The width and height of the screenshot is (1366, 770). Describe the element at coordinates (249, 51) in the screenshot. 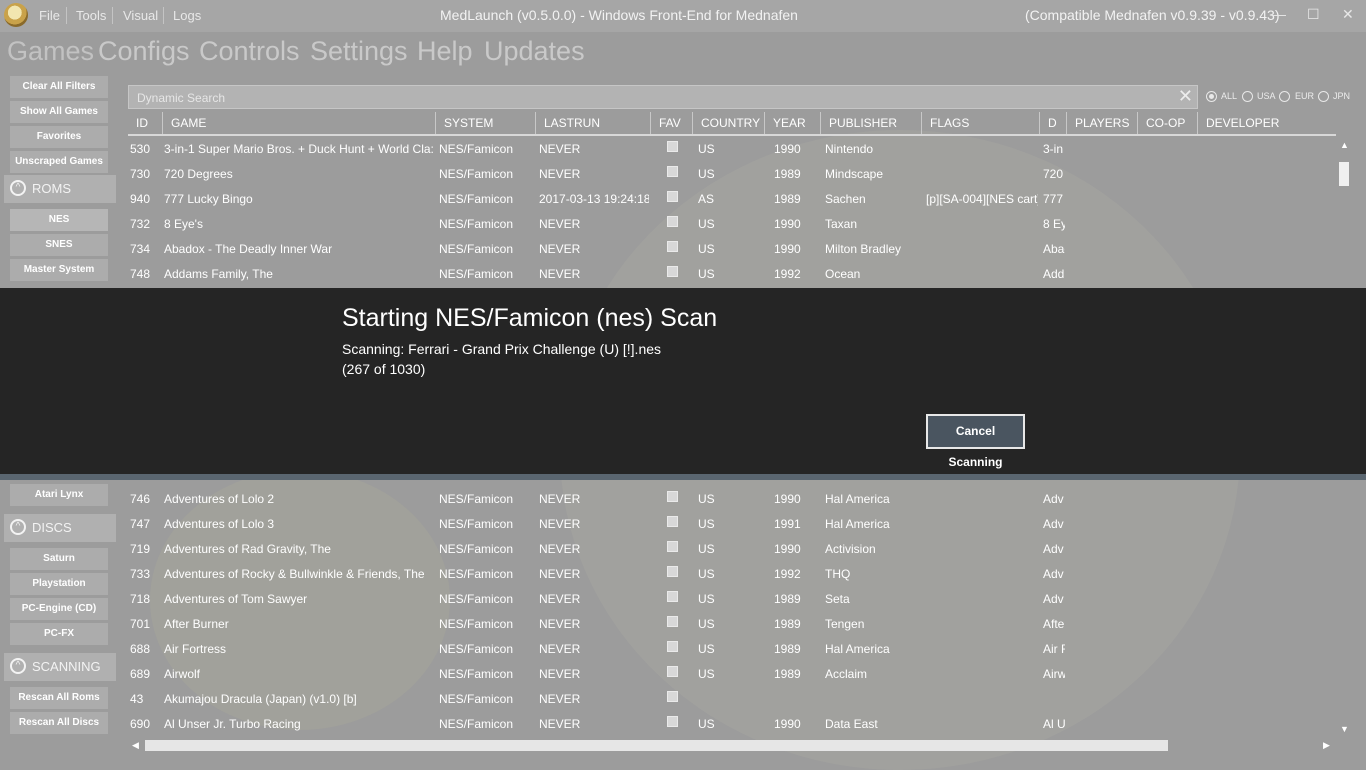

I see `nav-controls: Controls` at that location.